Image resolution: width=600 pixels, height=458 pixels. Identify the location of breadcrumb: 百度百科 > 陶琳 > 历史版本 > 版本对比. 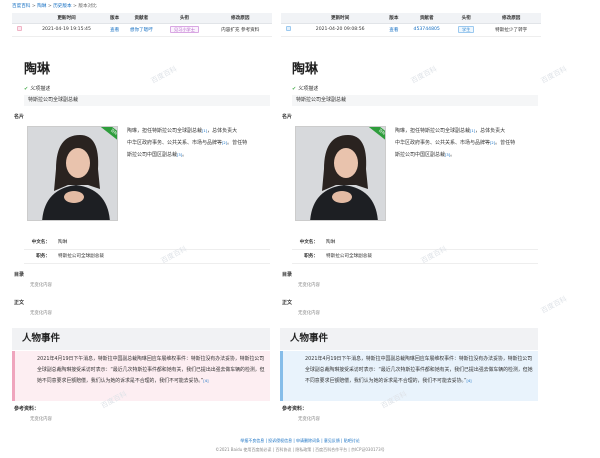
(54, 6).